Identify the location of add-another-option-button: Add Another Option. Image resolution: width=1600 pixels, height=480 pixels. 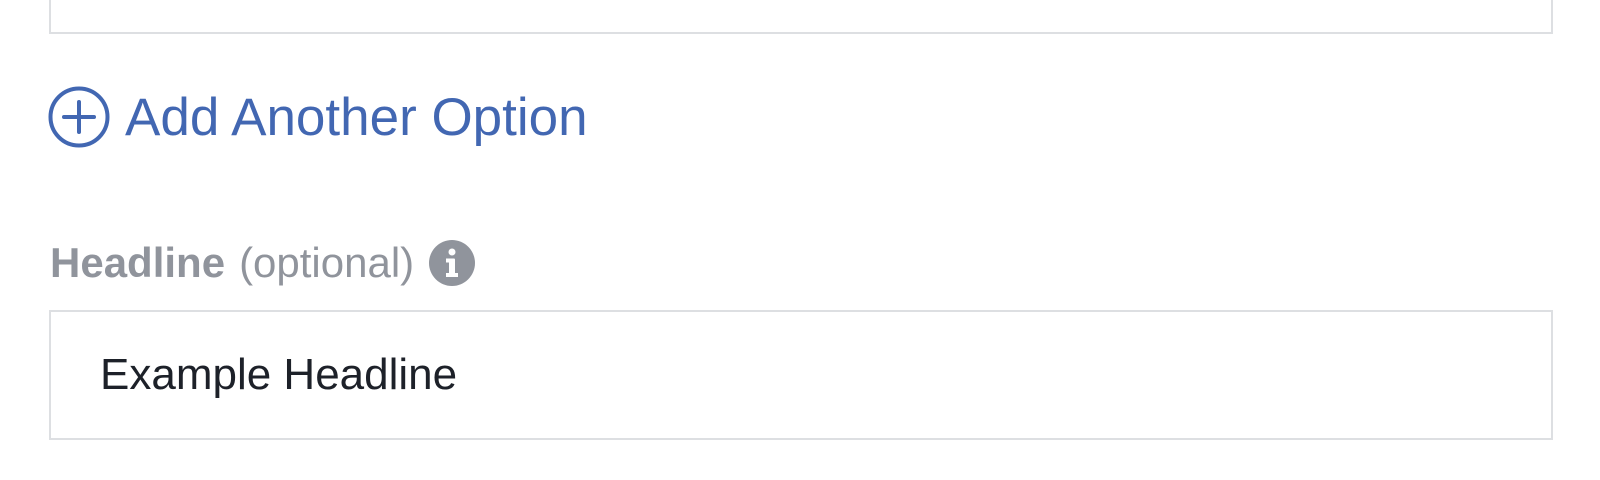
(318, 117).